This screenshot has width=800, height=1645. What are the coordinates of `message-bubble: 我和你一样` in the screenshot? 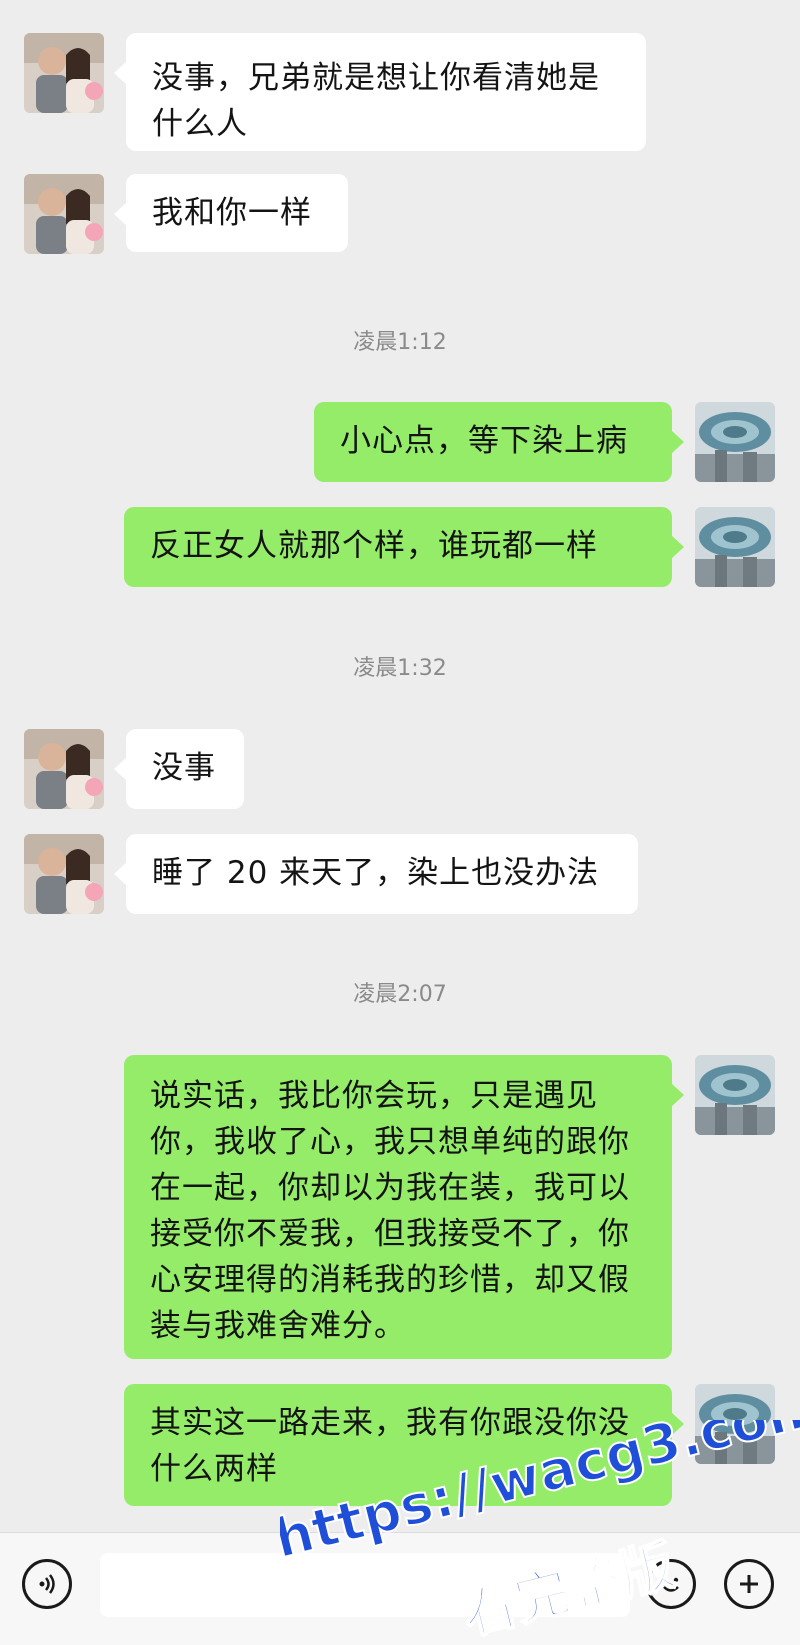 It's located at (231, 213).